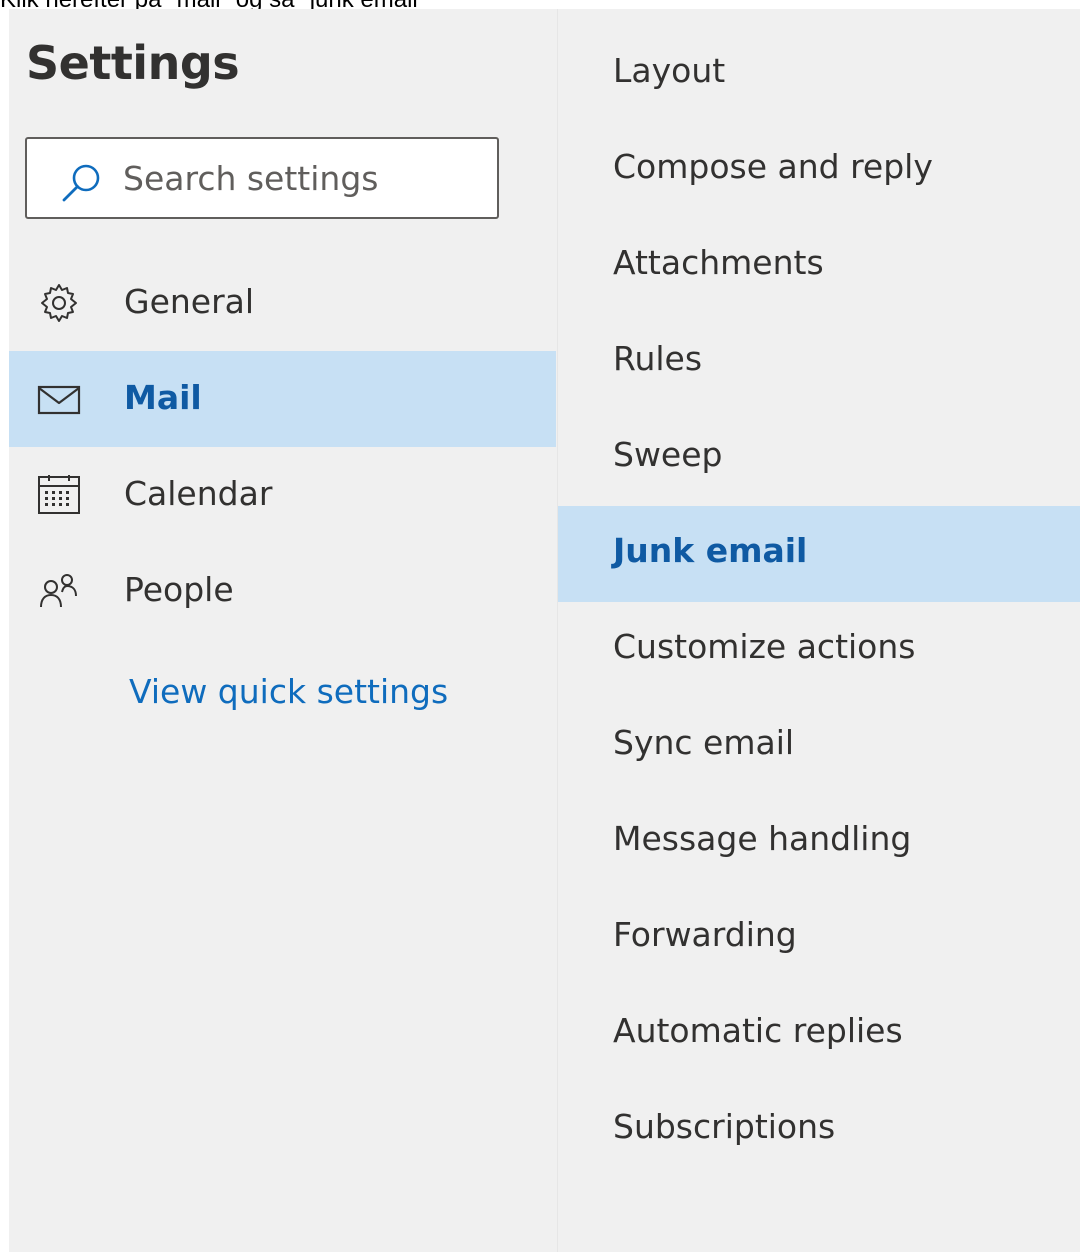  I want to click on subsection-automatic-replies: Automatic replies, so click(819, 1034).